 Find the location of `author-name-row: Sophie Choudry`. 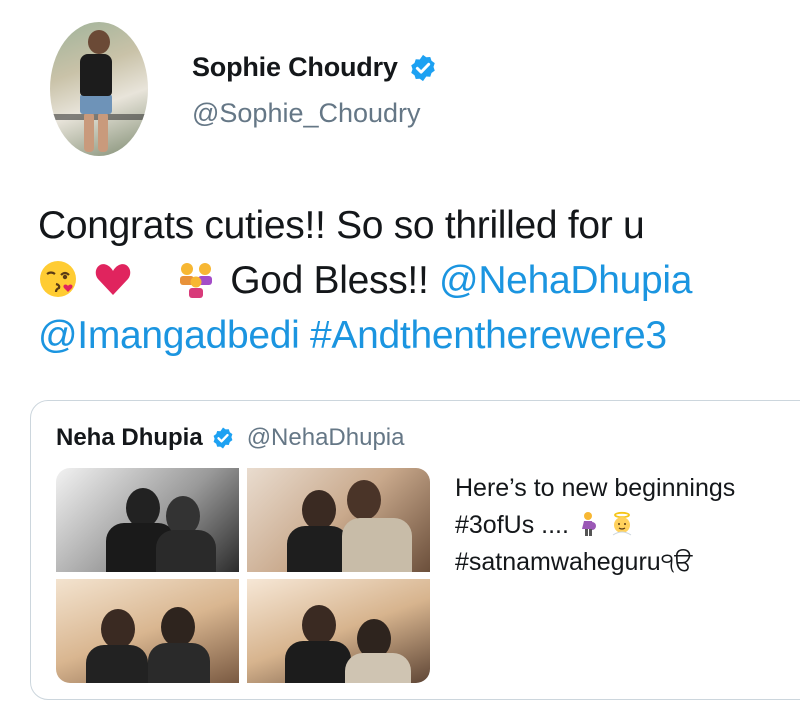

author-name-row: Sophie Choudry is located at coordinates (315, 67).